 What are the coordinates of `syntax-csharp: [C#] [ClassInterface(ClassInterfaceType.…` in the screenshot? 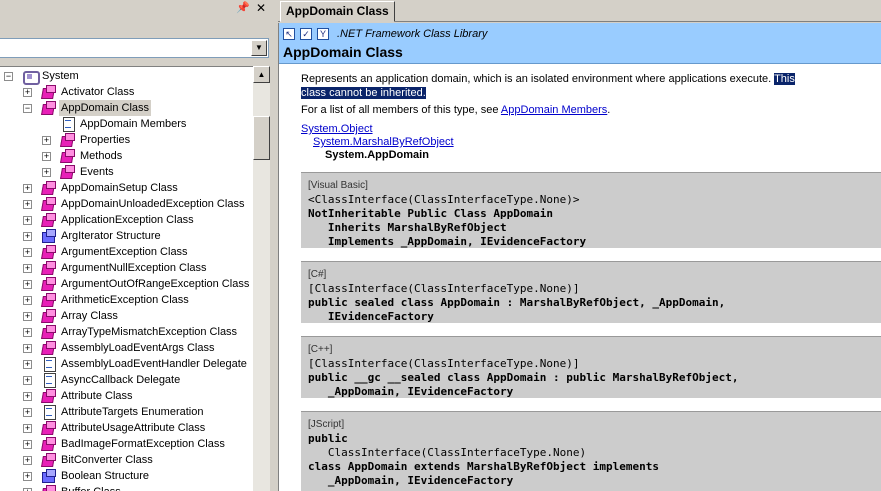 It's located at (591, 292).